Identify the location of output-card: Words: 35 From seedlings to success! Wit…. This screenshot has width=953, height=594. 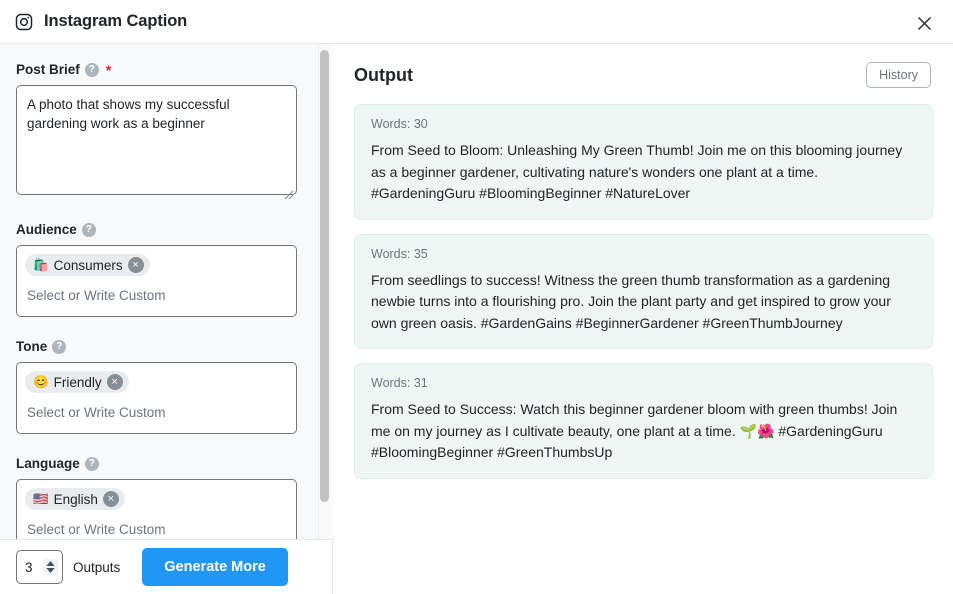
(643, 291).